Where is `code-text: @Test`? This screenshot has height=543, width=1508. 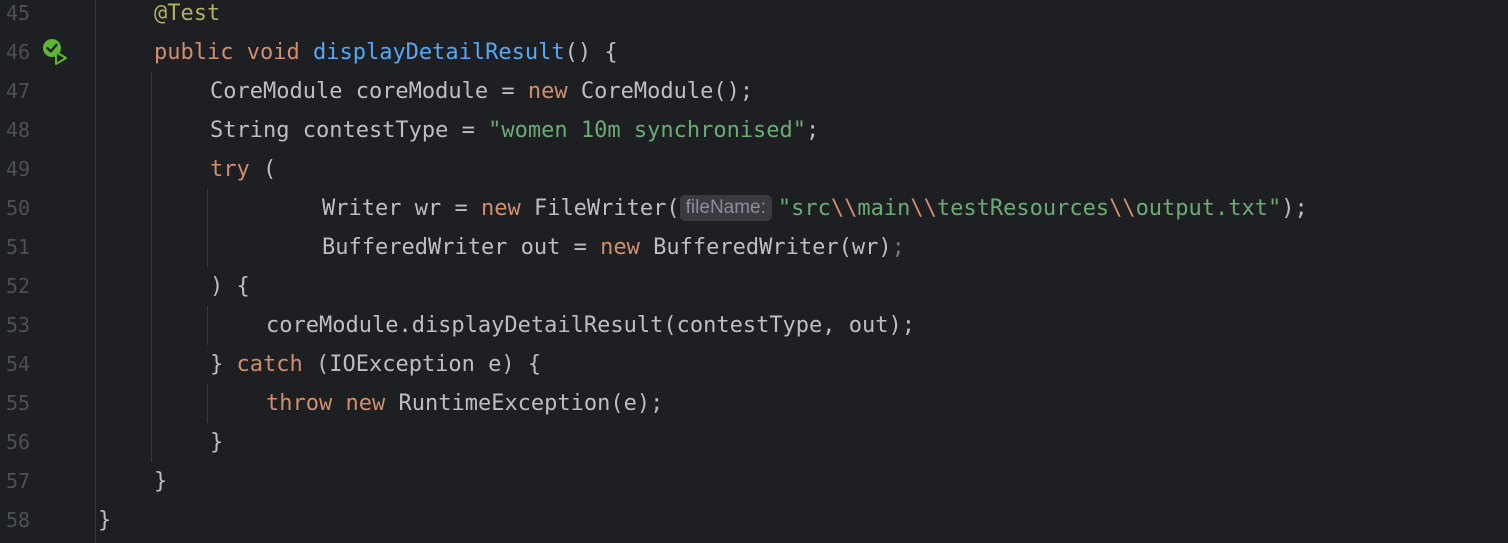 code-text: @Test is located at coordinates (187, 16).